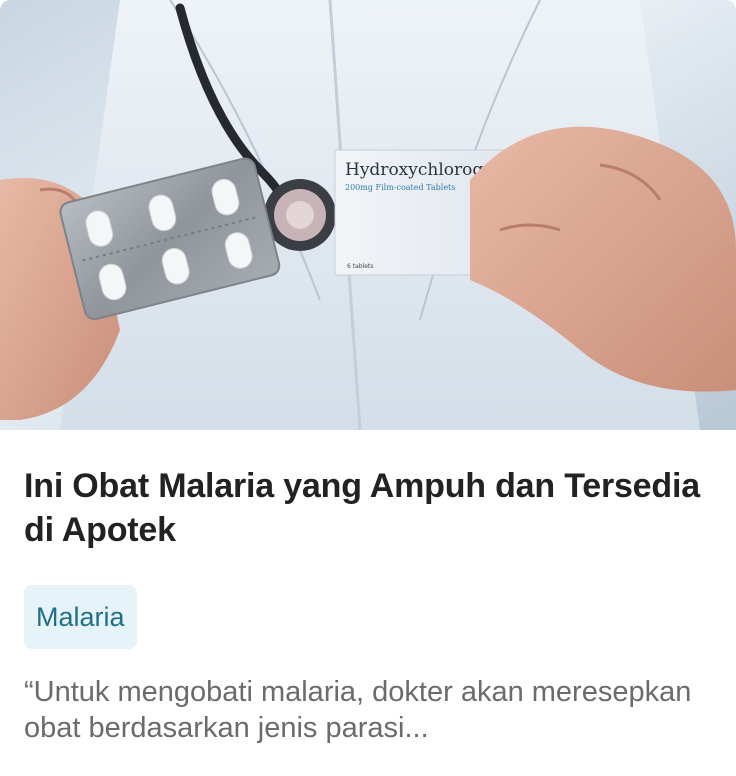 Image resolution: width=736 pixels, height=776 pixels. I want to click on box-count-text: 6 tablets, so click(360, 266).